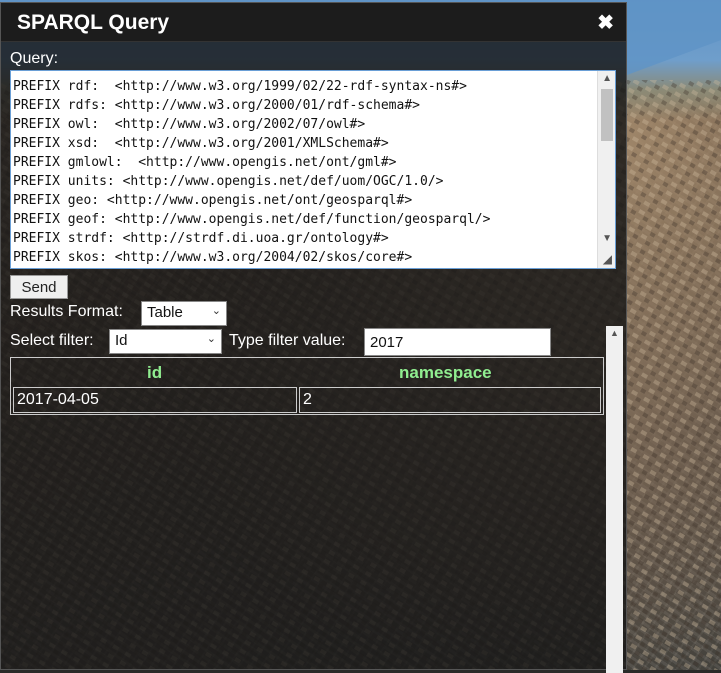  What do you see at coordinates (93, 22) in the screenshot?
I see `dialog-title: SPARQL Query` at bounding box center [93, 22].